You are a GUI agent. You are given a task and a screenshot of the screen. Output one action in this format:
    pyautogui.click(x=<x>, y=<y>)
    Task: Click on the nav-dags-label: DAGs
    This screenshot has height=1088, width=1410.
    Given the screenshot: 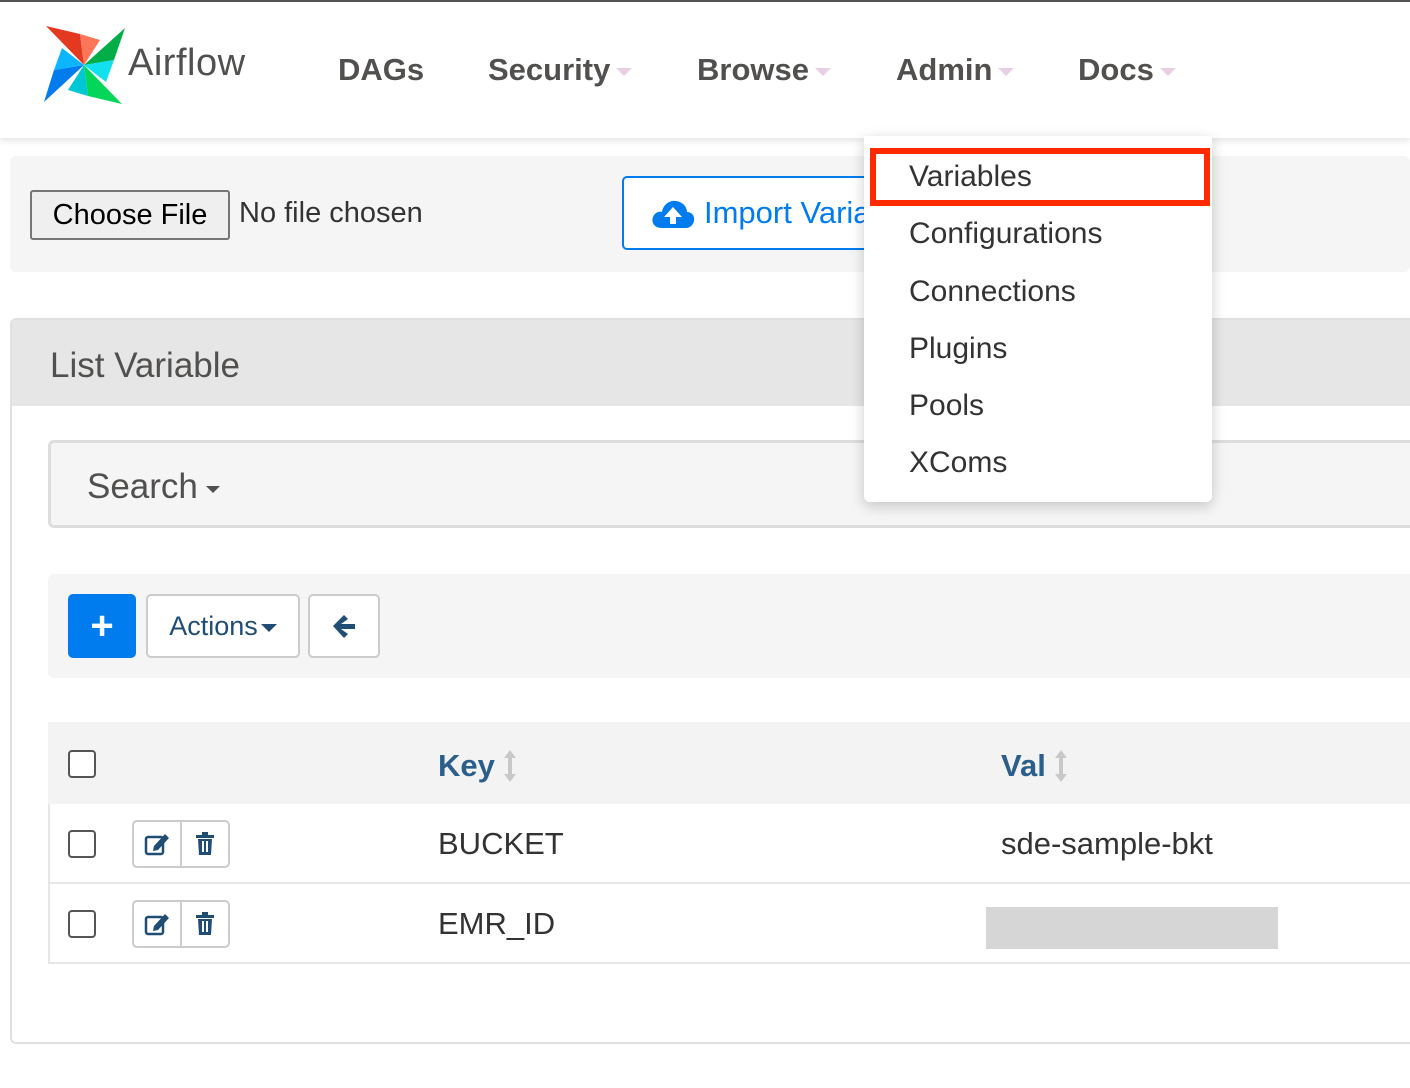 What is the action you would take?
    pyautogui.click(x=381, y=69)
    